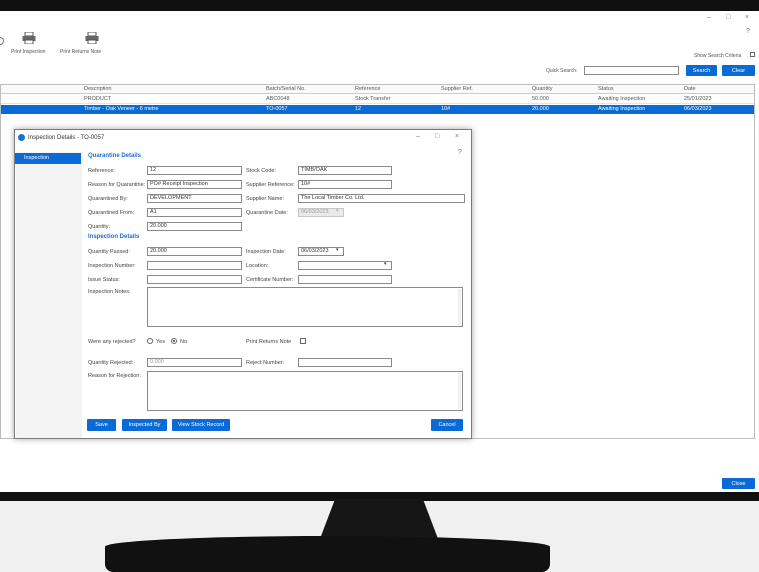 This screenshot has height=572, width=759. Describe the element at coordinates (690, 89) in the screenshot. I see `column-header-date: Date` at that location.